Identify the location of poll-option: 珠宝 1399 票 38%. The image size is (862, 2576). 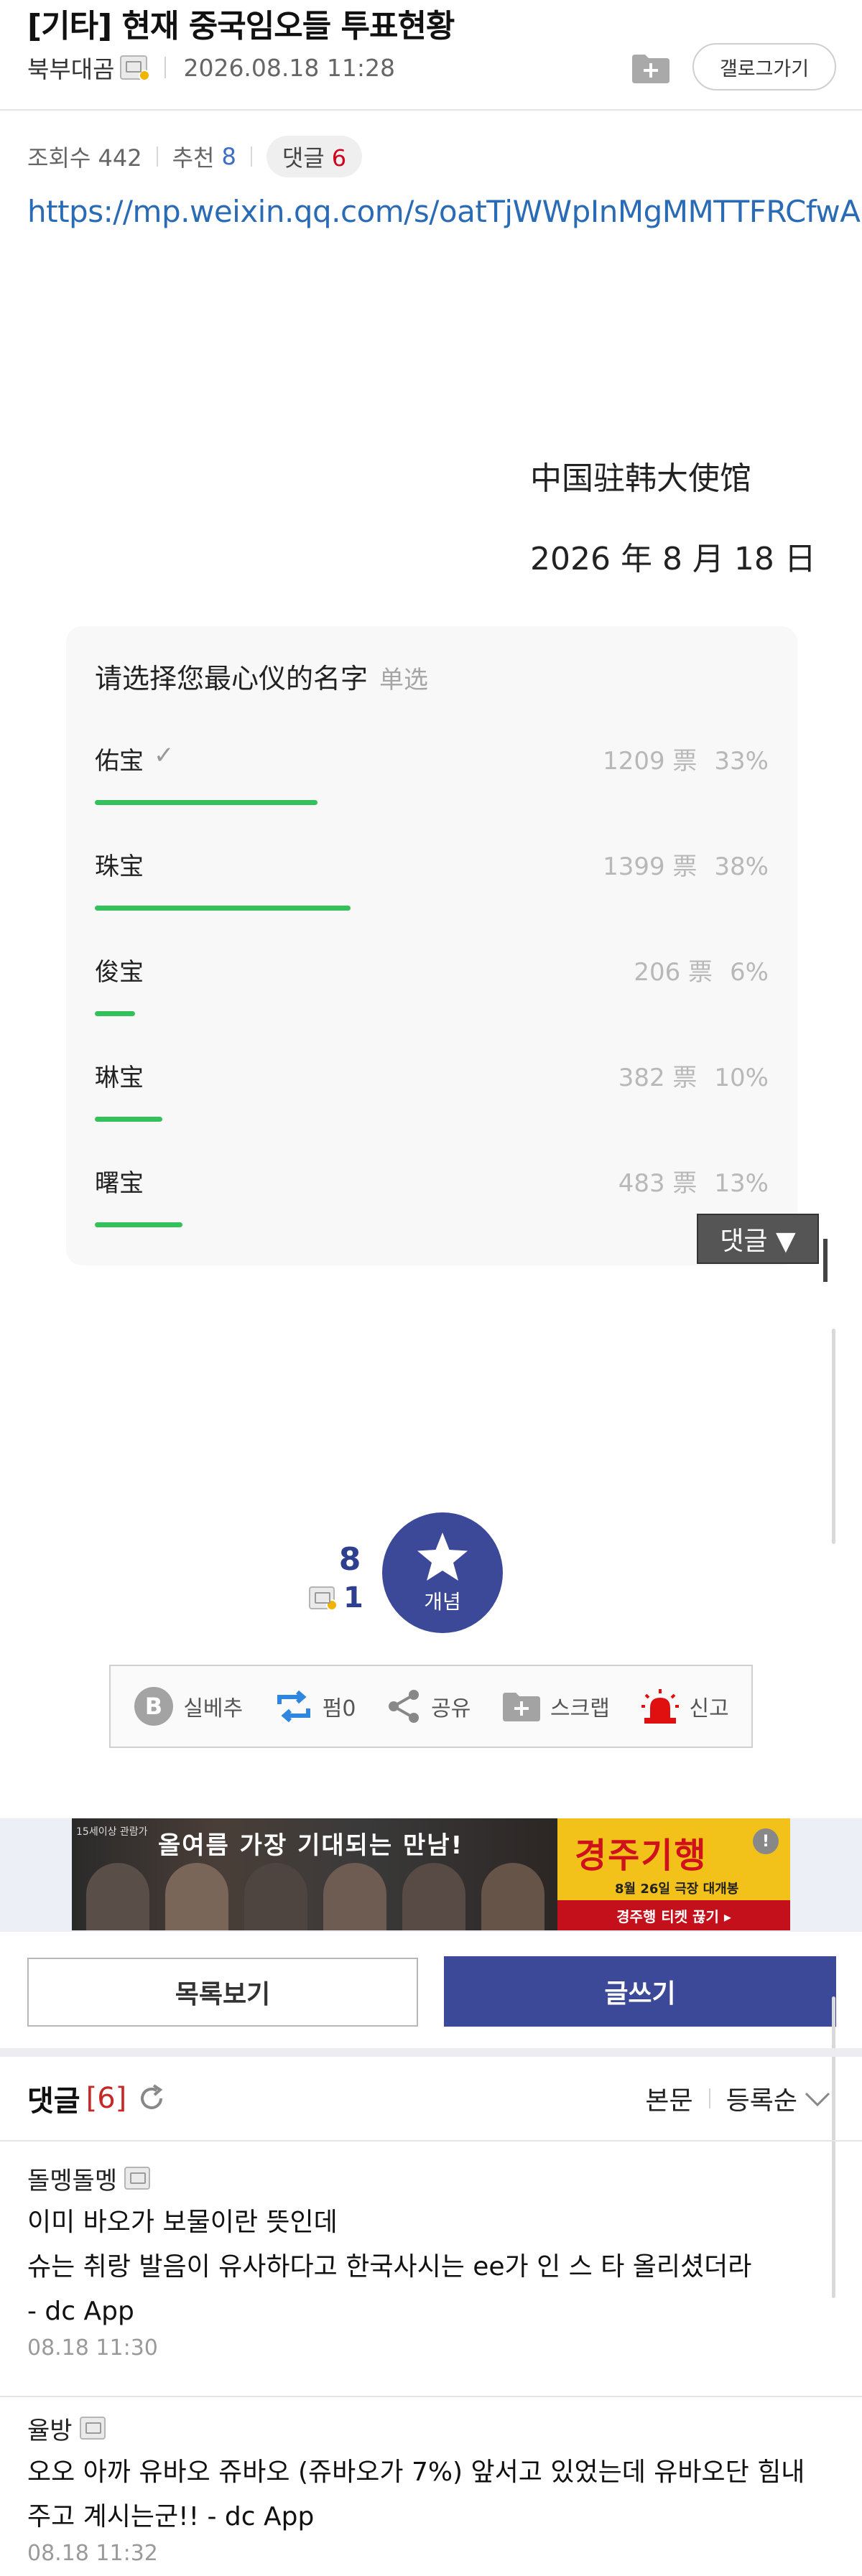
(432, 886).